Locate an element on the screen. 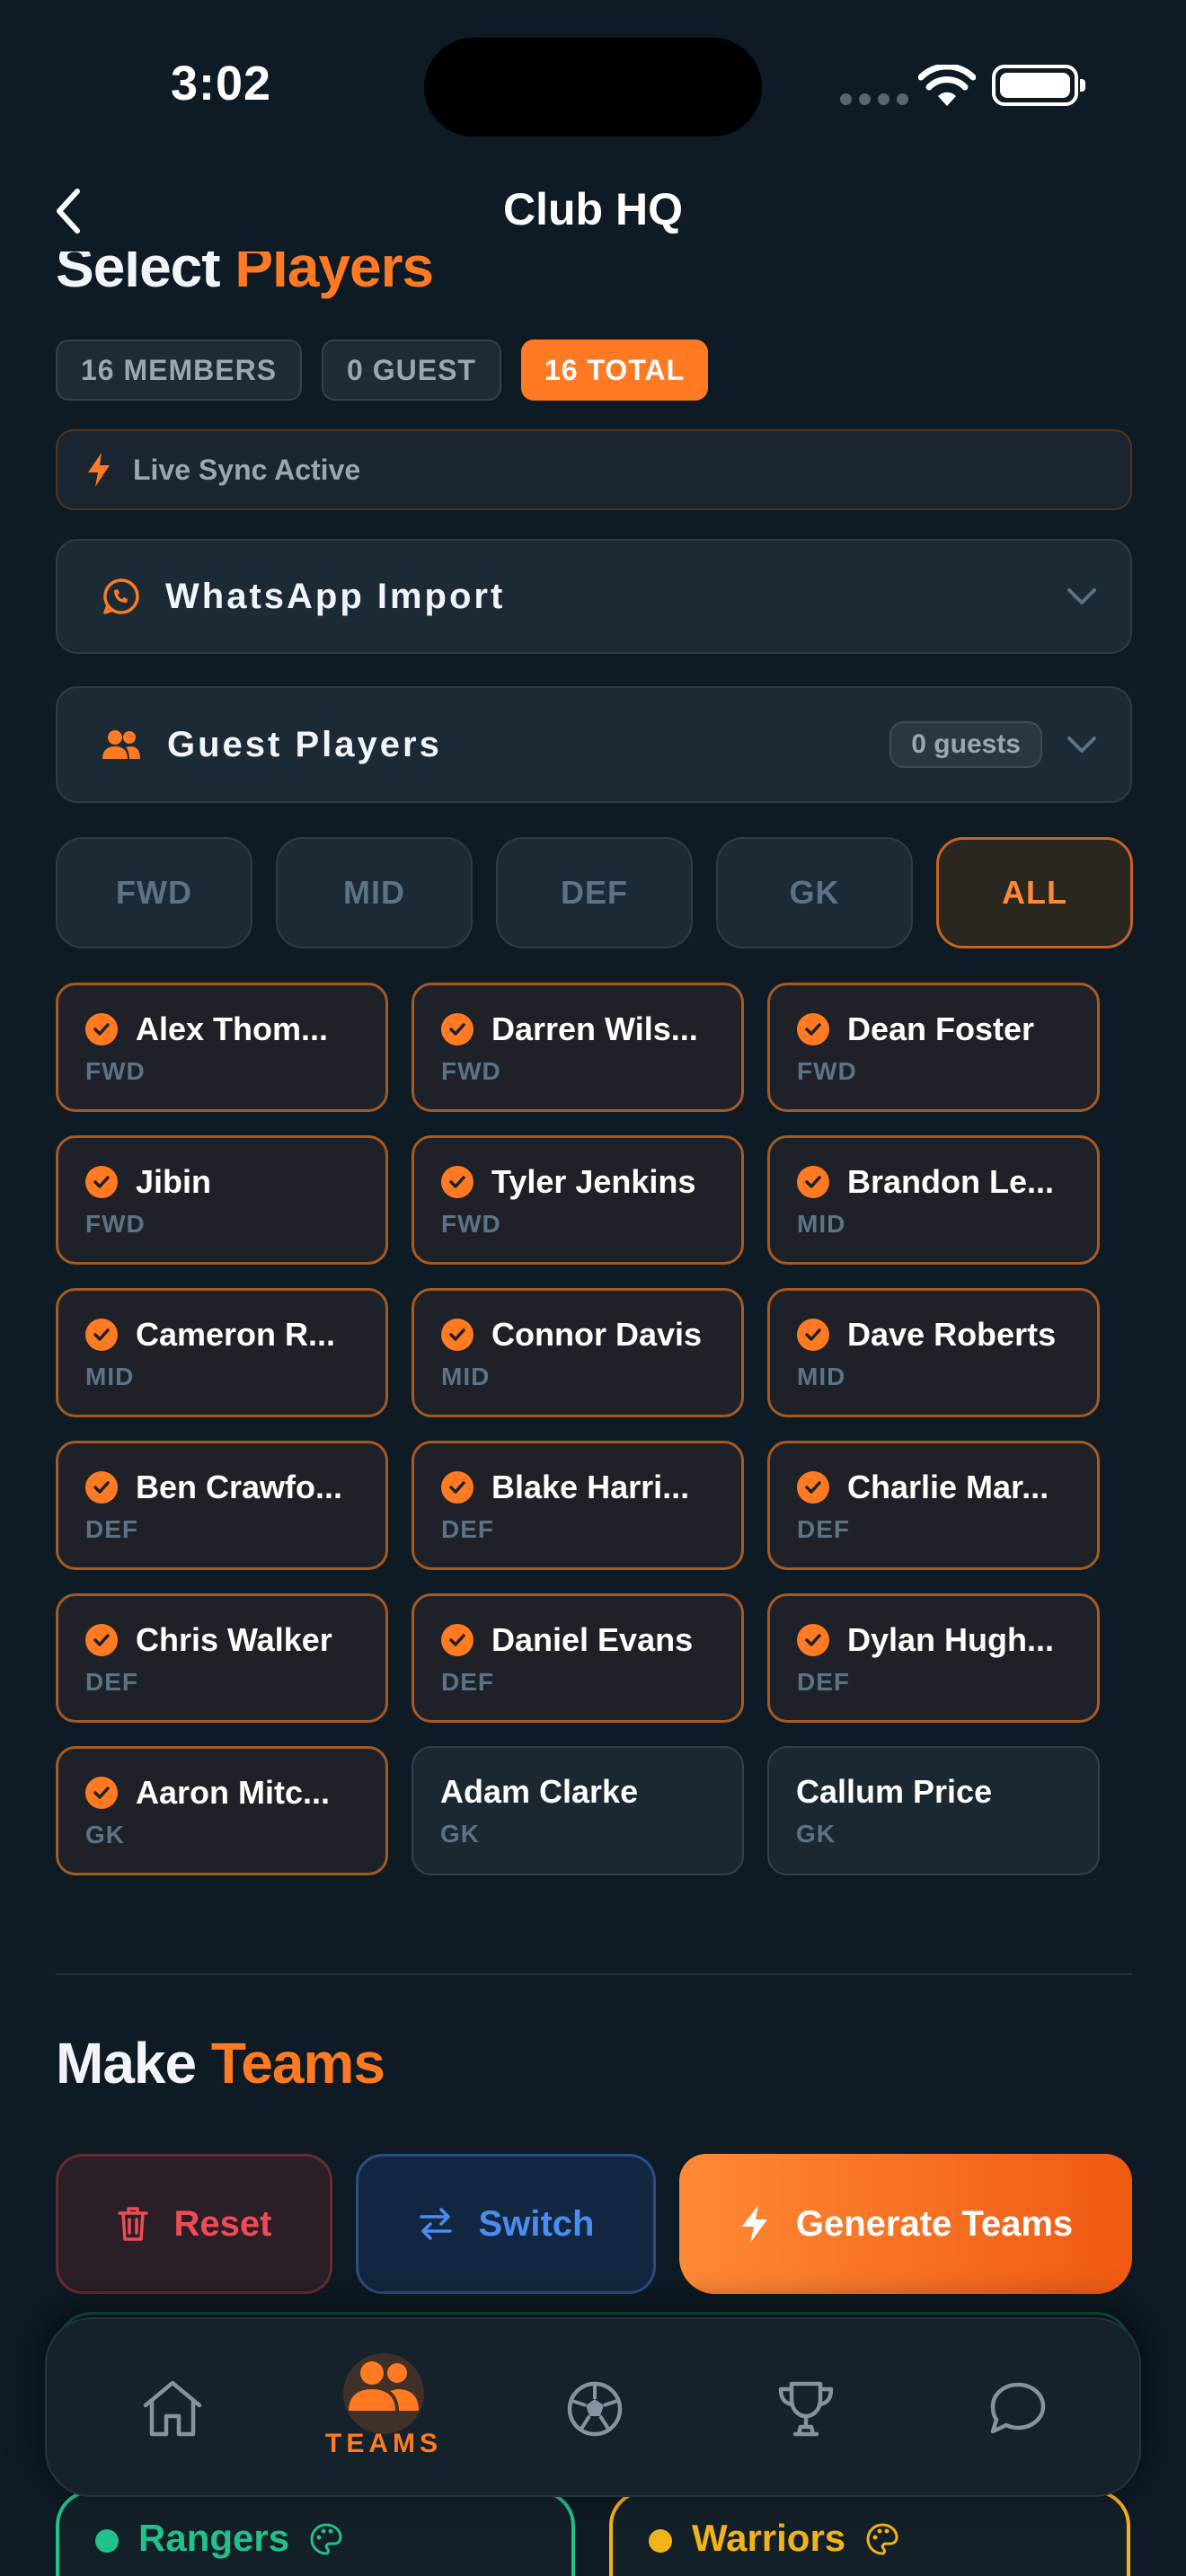  users-icon is located at coordinates (121, 744).